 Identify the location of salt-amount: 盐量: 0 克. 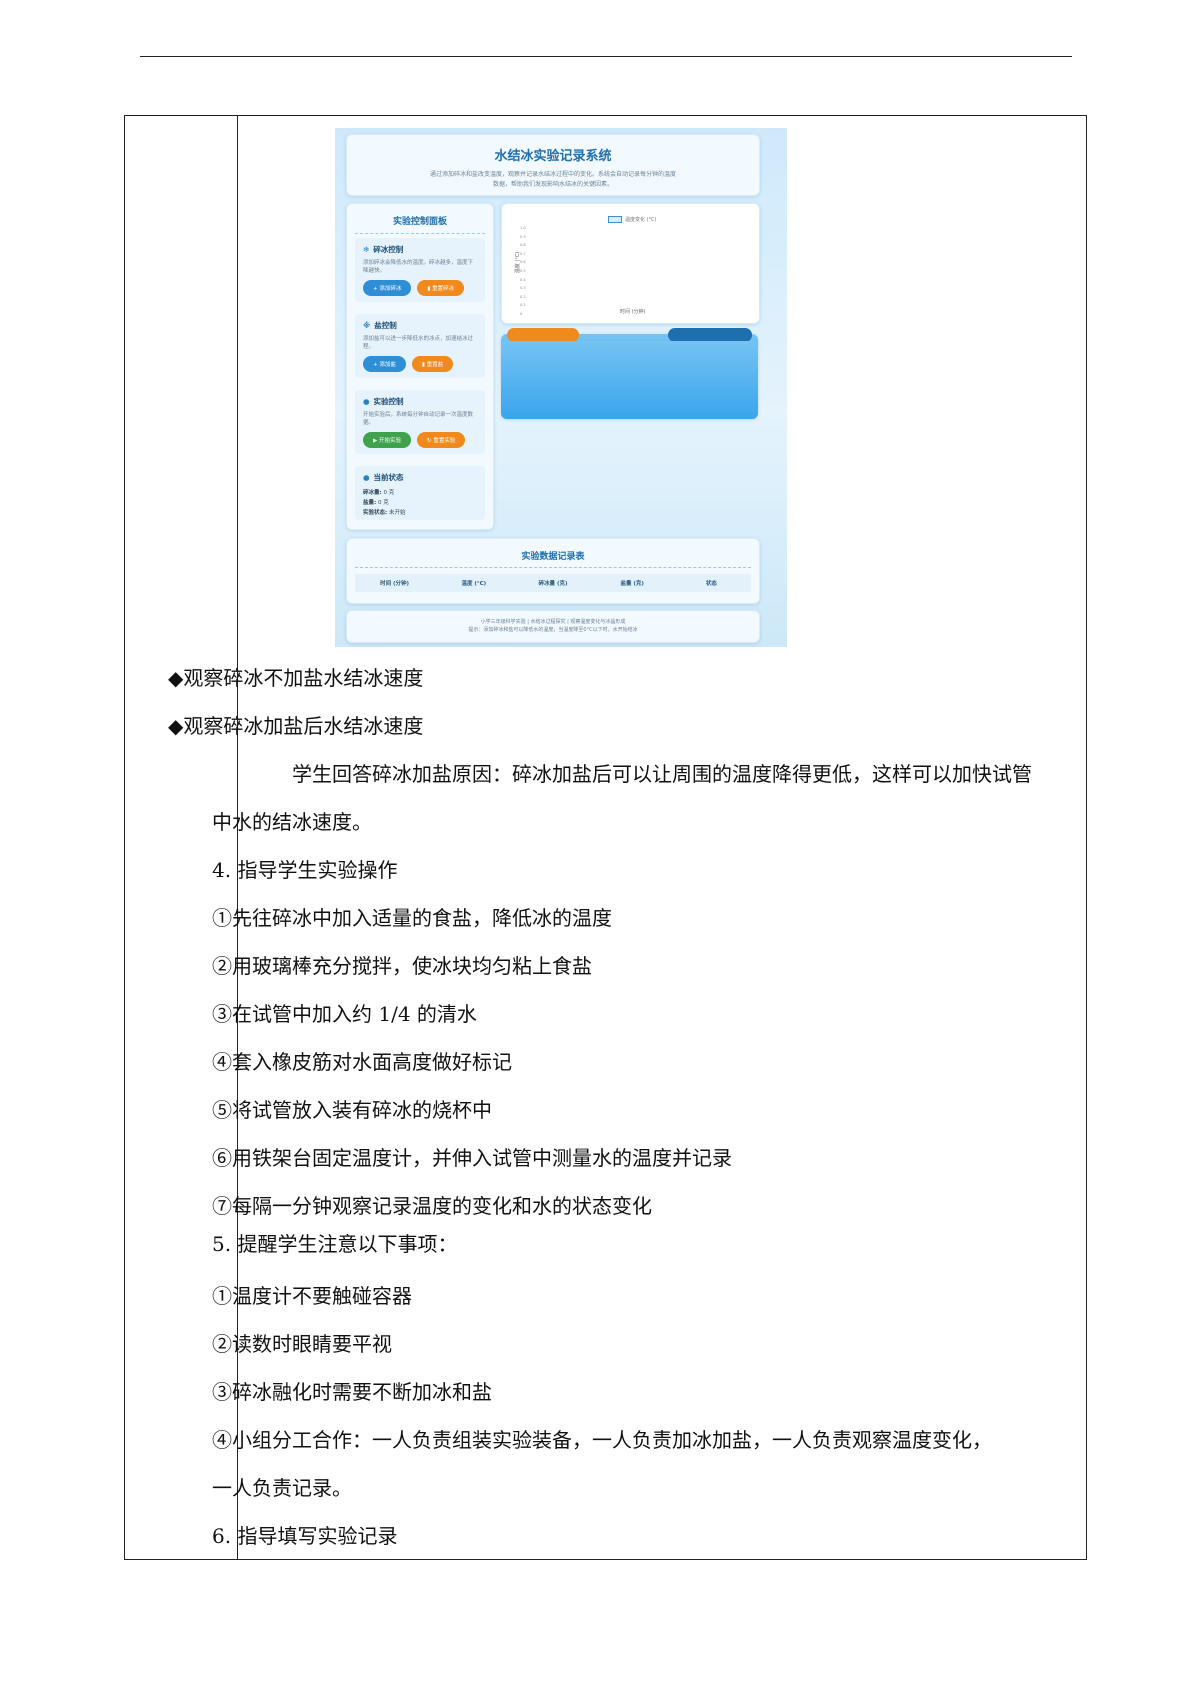
(376, 503).